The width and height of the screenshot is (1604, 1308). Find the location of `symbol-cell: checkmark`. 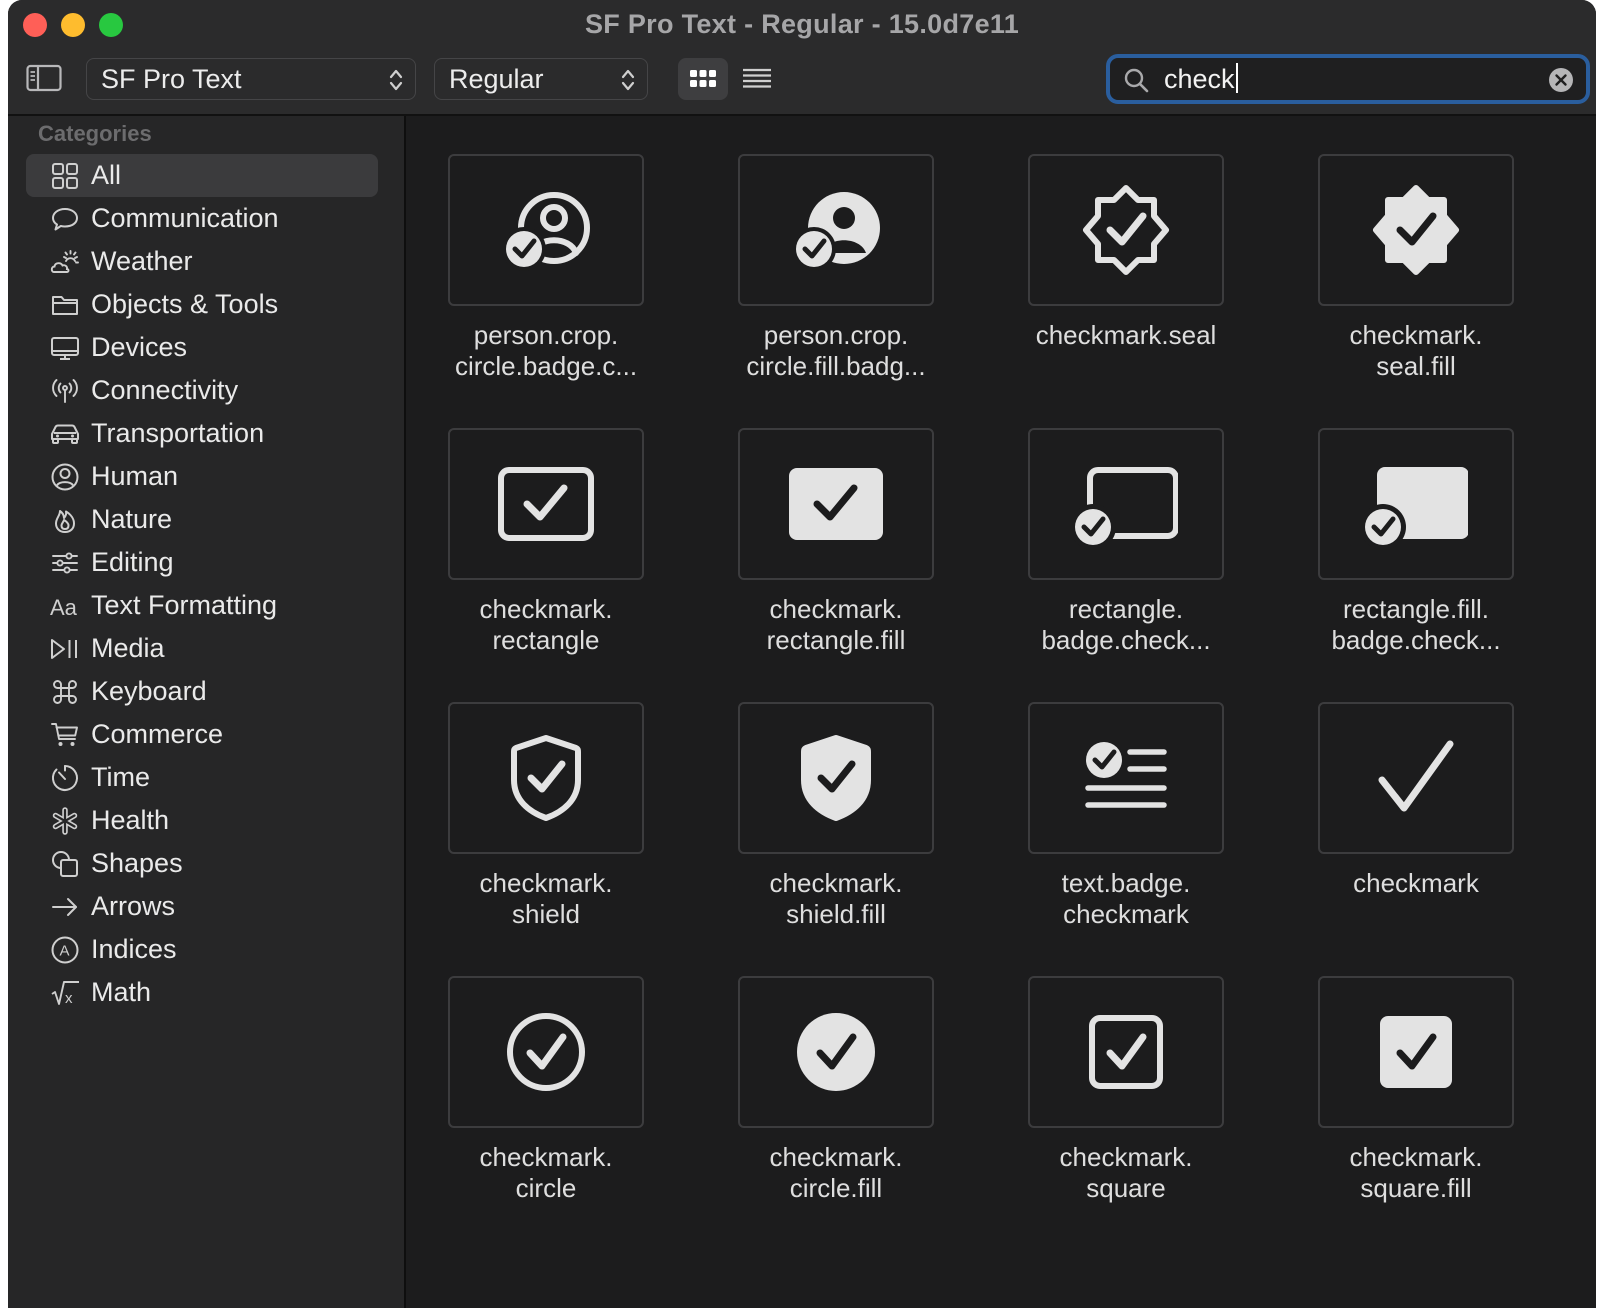

symbol-cell: checkmark is located at coordinates (1416, 833).